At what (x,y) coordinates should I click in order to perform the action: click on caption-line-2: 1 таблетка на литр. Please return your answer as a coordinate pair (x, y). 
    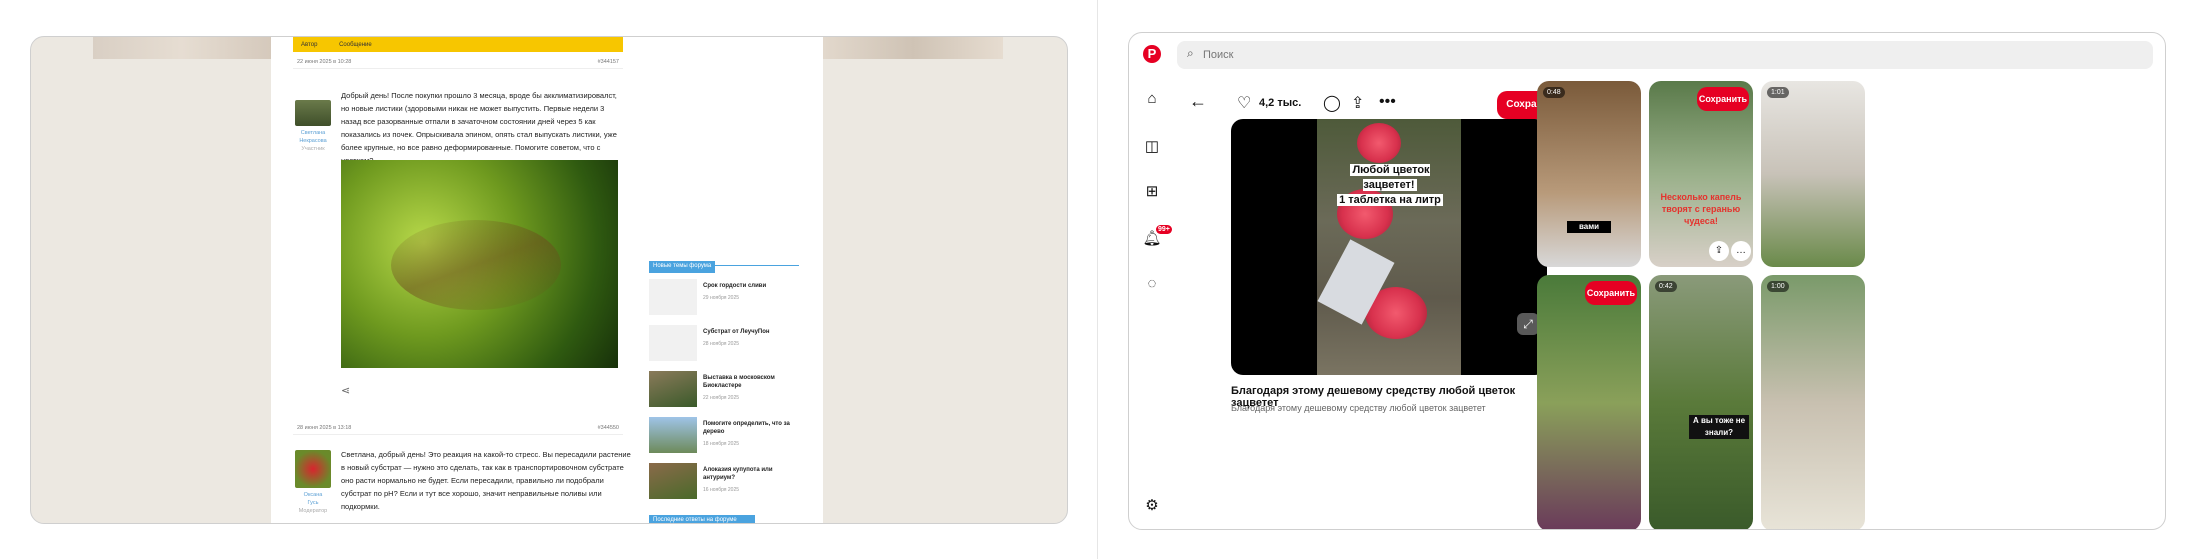
    Looking at the image, I should click on (1390, 200).